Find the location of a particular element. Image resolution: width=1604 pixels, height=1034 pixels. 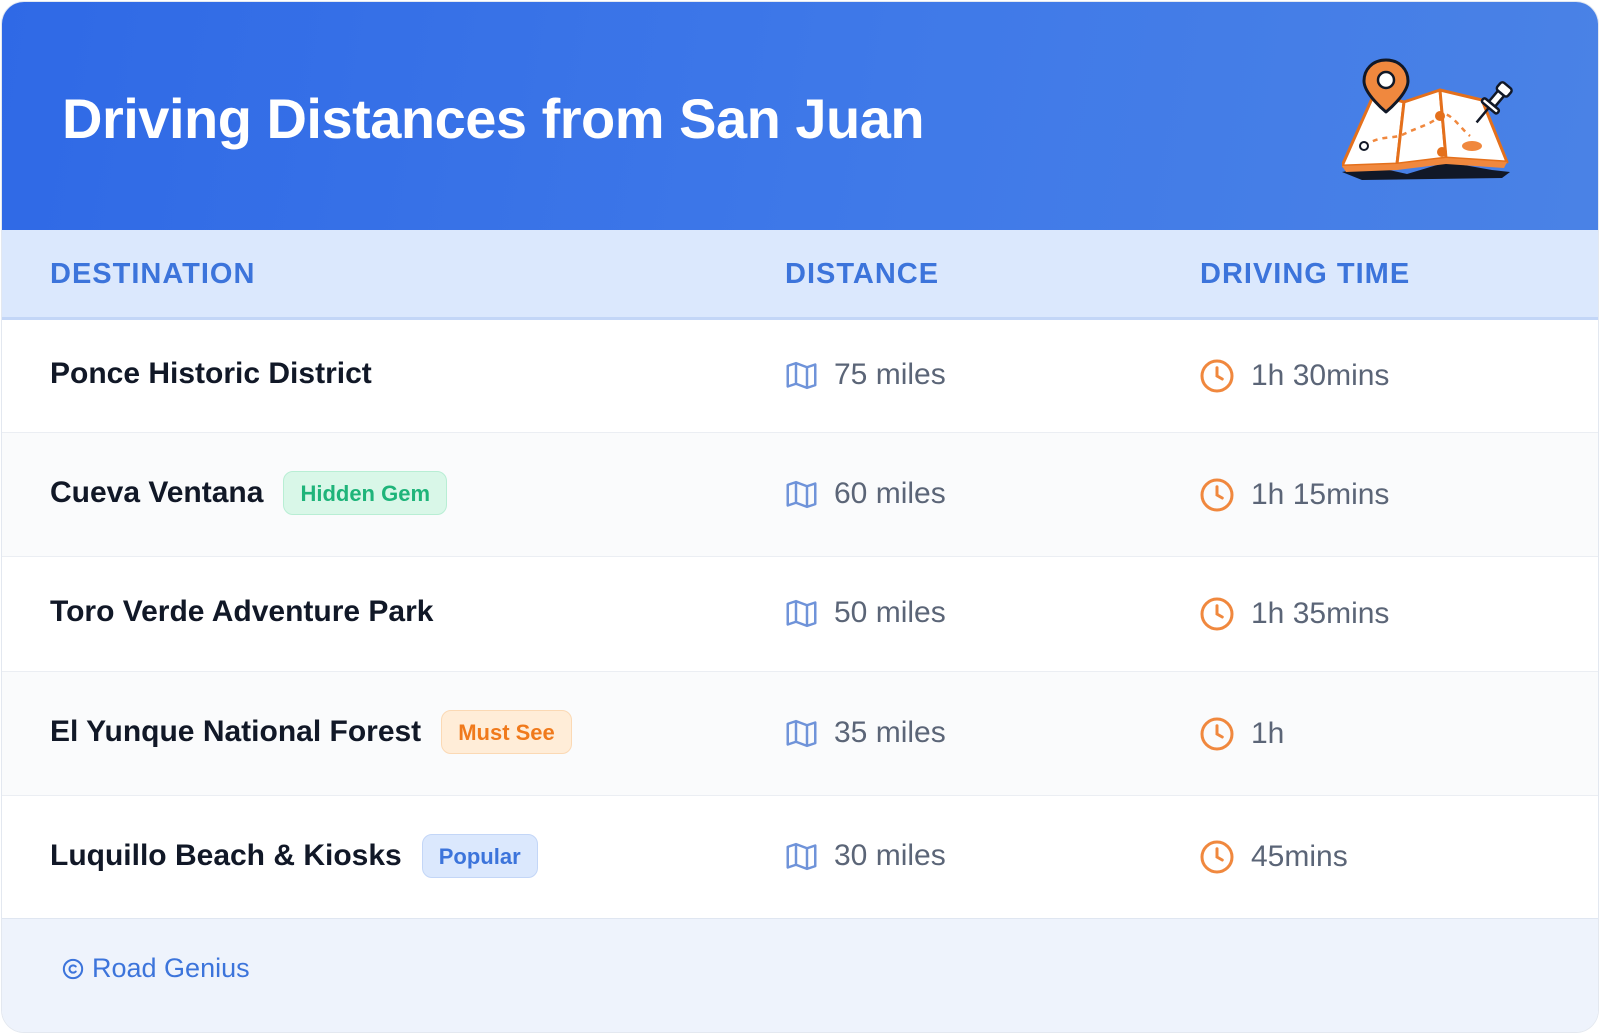

must-see-badge: Must See is located at coordinates (506, 732).